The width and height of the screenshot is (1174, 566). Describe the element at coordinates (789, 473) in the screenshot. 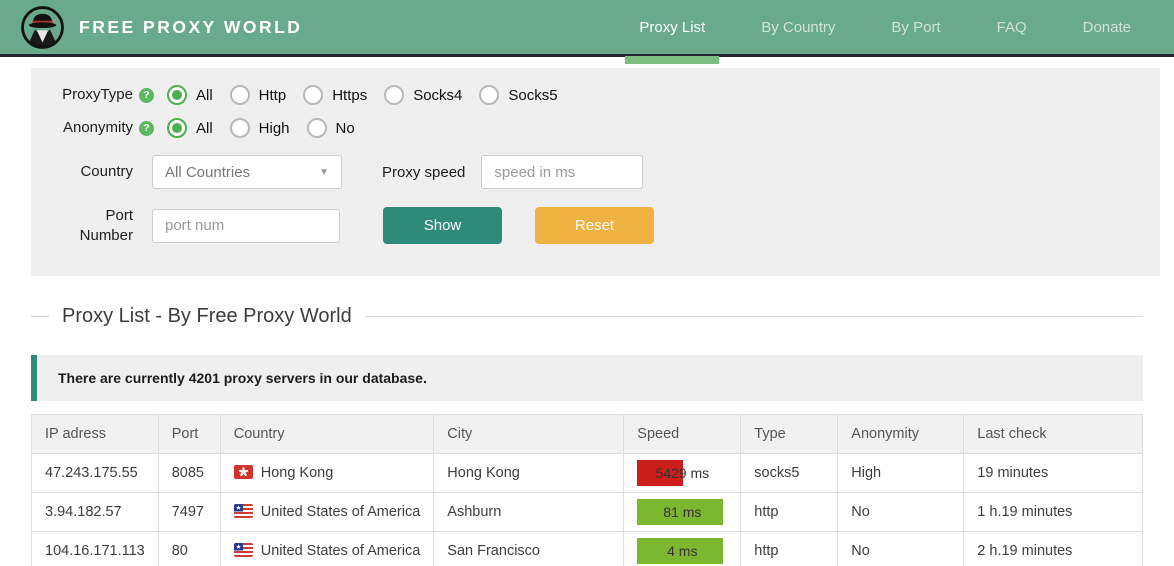

I see `type-cell: socks5` at that location.